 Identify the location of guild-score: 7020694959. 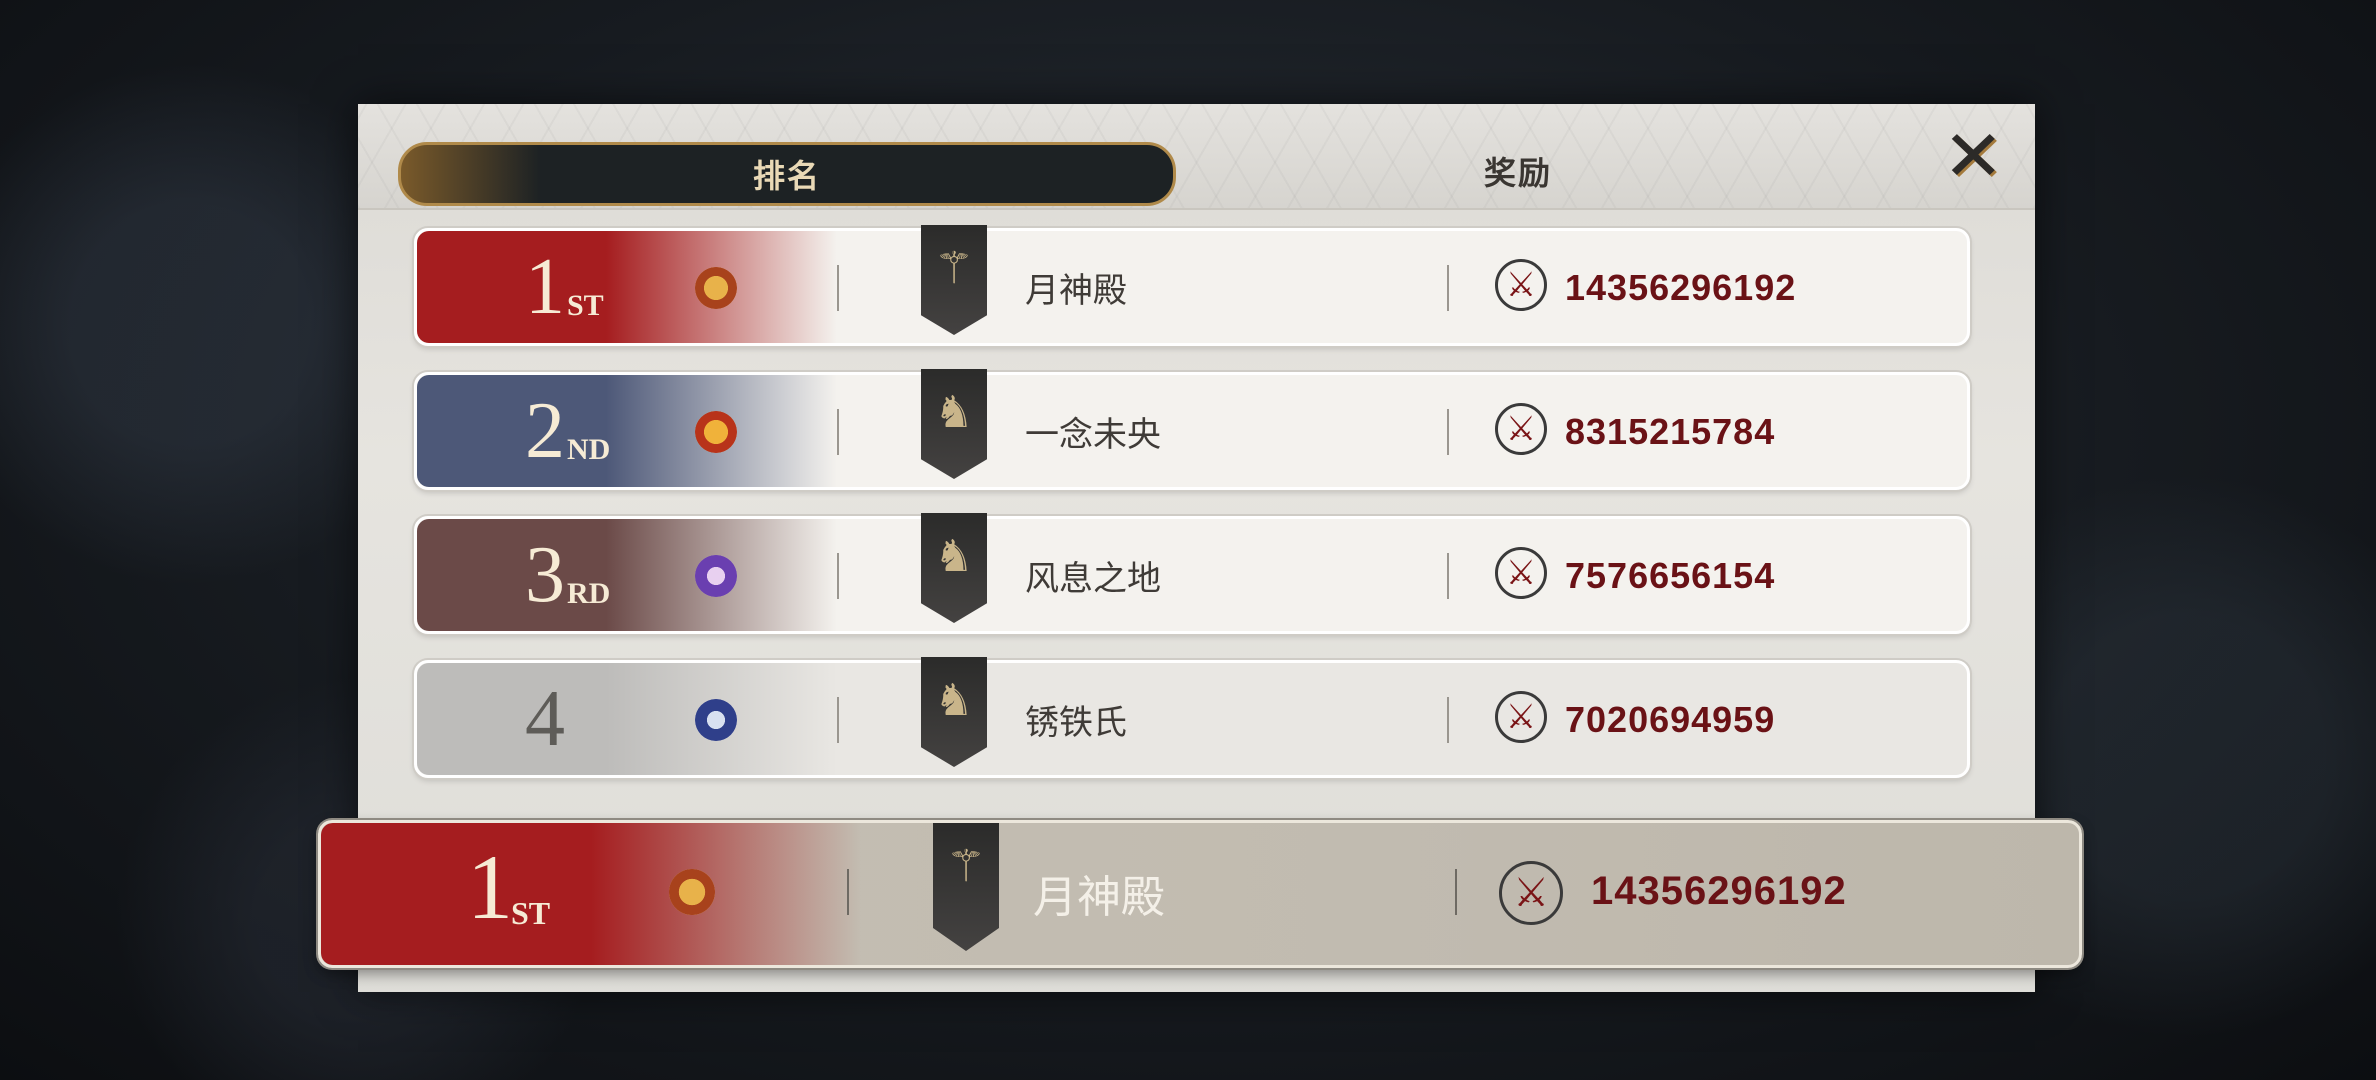
(1670, 719).